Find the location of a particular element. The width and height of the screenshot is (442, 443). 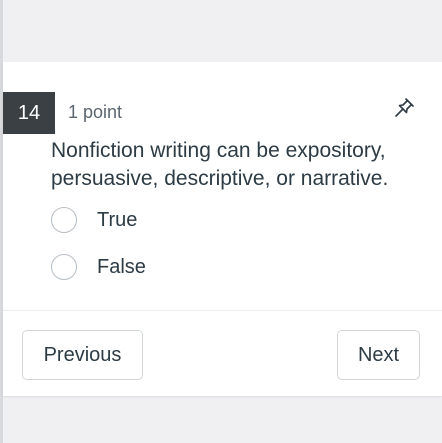

answer-label: False is located at coordinates (121, 267).